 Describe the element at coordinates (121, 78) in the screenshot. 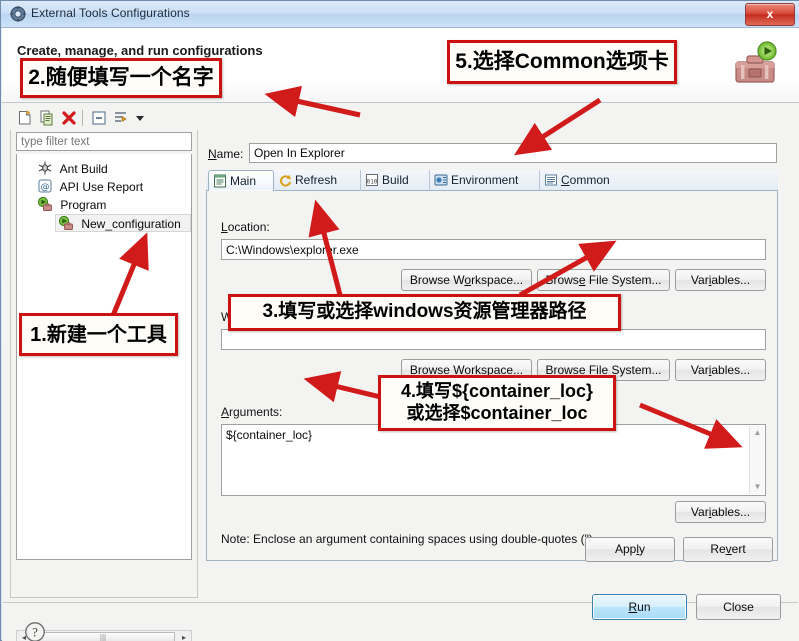

I see `annotation-2: 2.随便填写一个名字` at that location.